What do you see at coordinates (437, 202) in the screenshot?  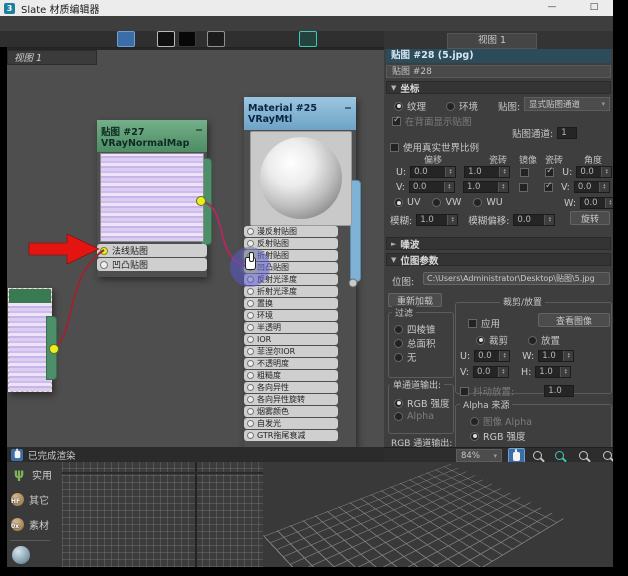 I see `vw-radio` at bounding box center [437, 202].